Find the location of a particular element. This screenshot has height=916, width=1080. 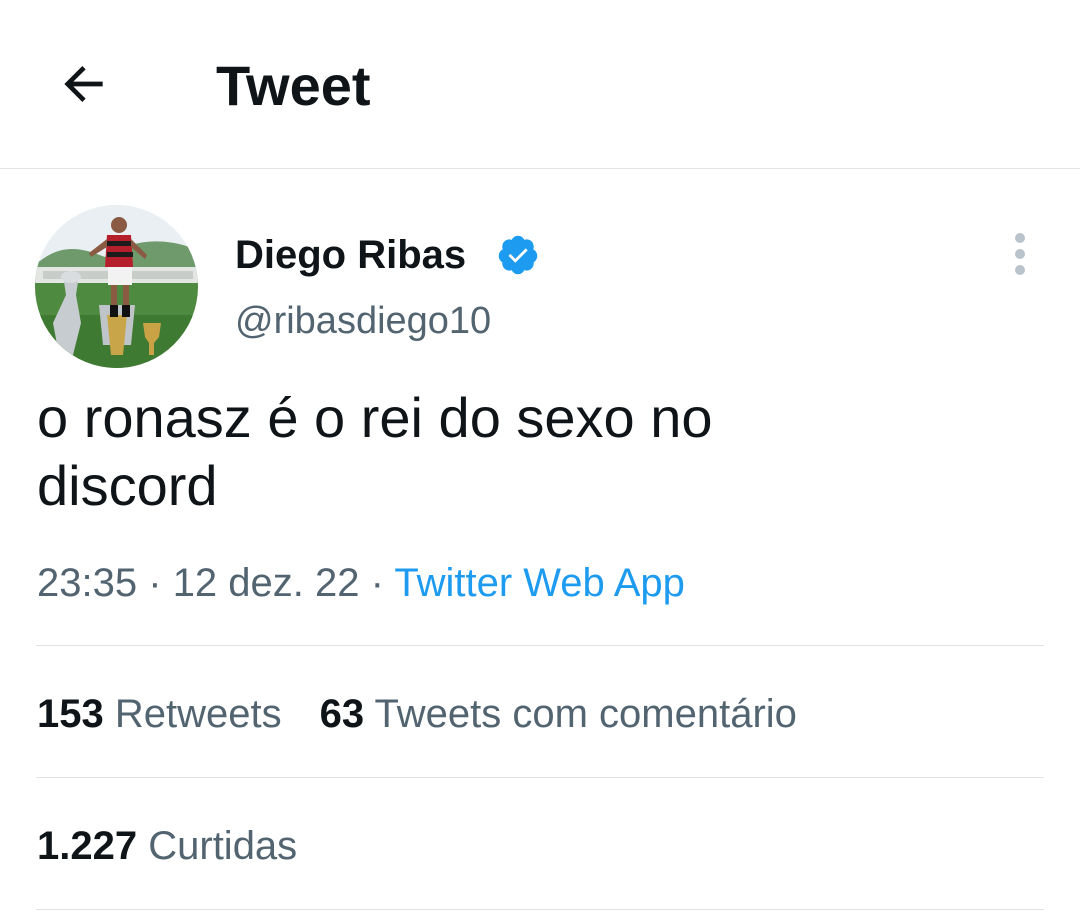

more-options-button is located at coordinates (1020, 254).